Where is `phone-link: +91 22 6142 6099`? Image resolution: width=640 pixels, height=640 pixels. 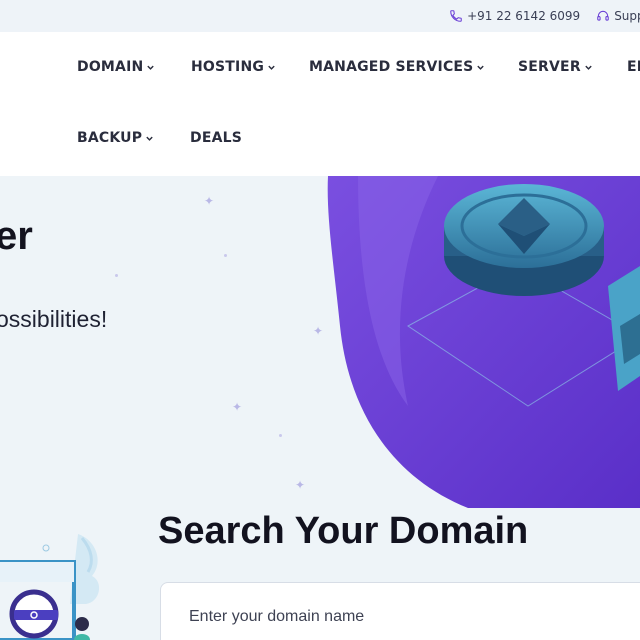
phone-link: +91 22 6142 6099 is located at coordinates (514, 16).